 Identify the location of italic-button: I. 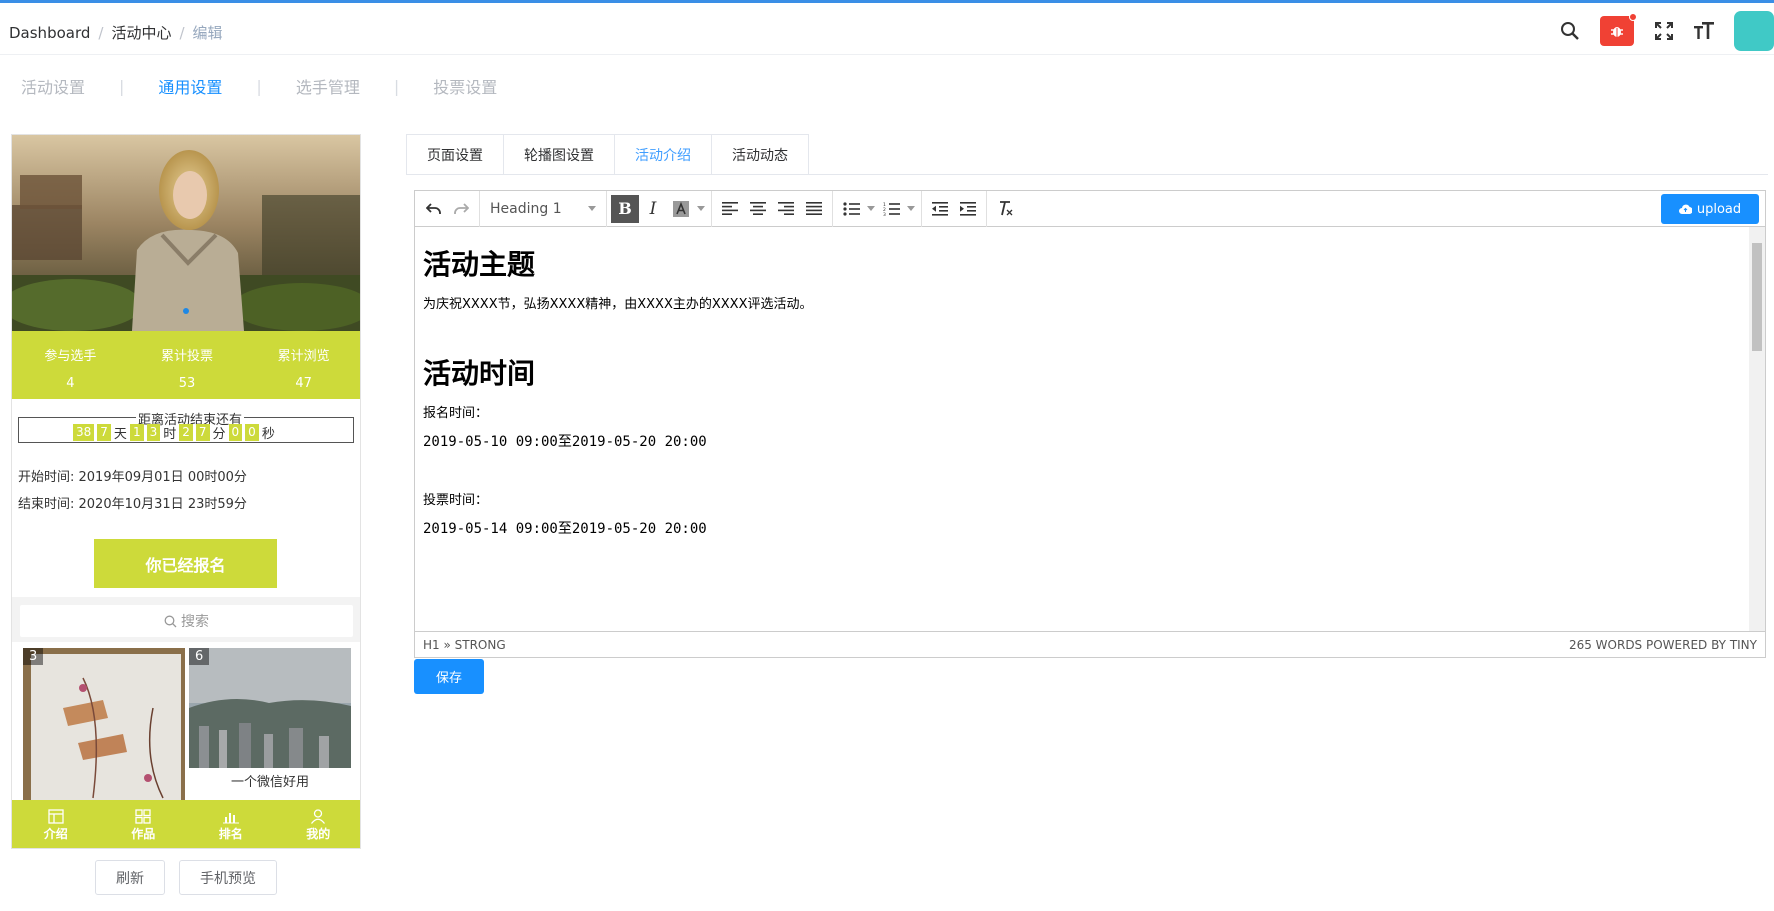
(653, 209).